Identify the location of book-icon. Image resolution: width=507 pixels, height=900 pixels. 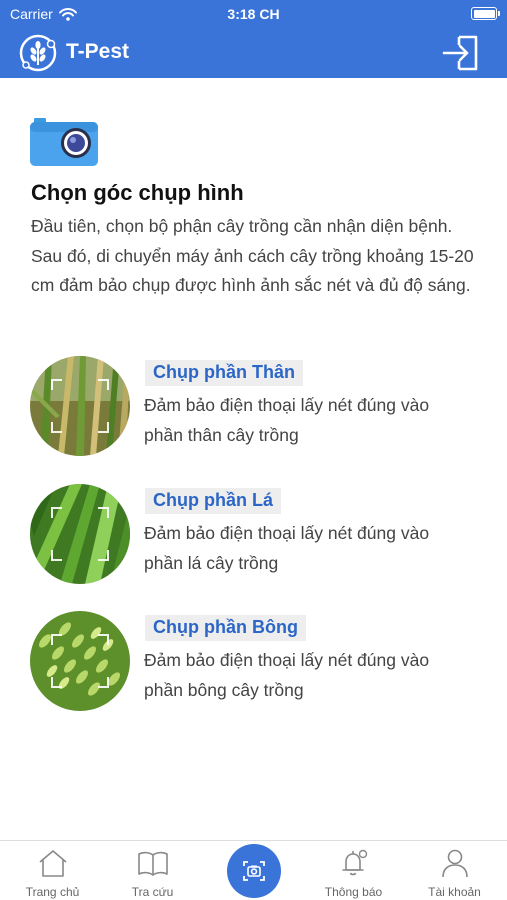
(153, 863).